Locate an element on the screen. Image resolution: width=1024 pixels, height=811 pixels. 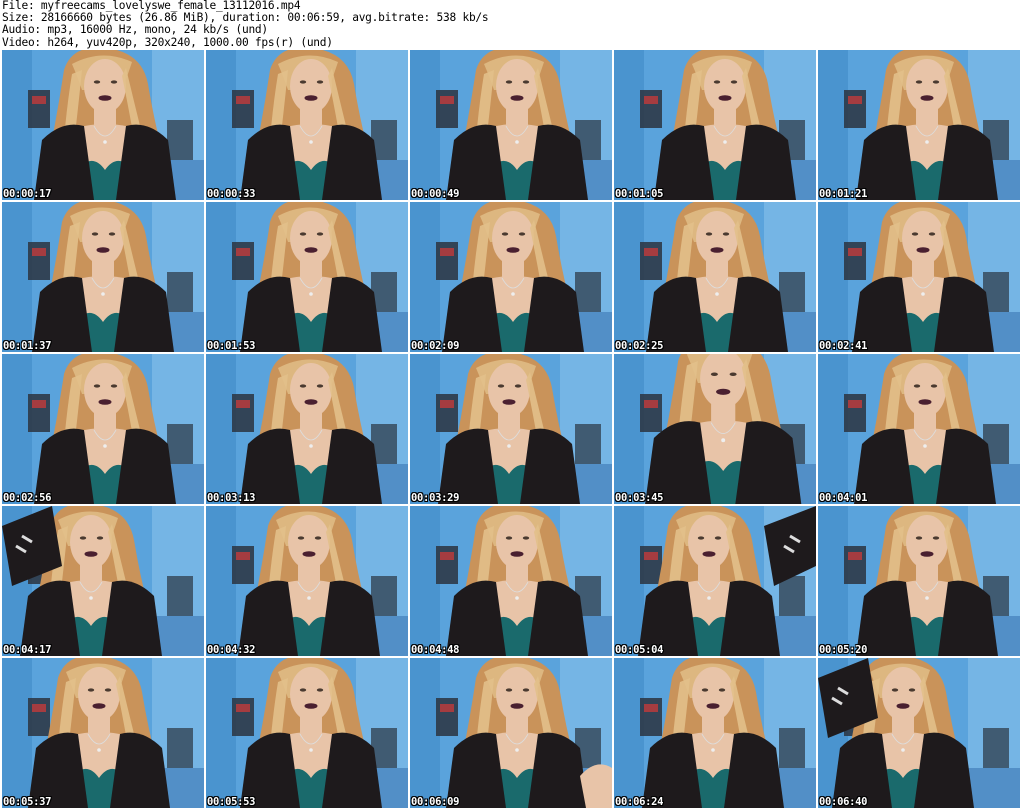
thumbnail-timestamp: 00:00:49 is located at coordinates (435, 194).